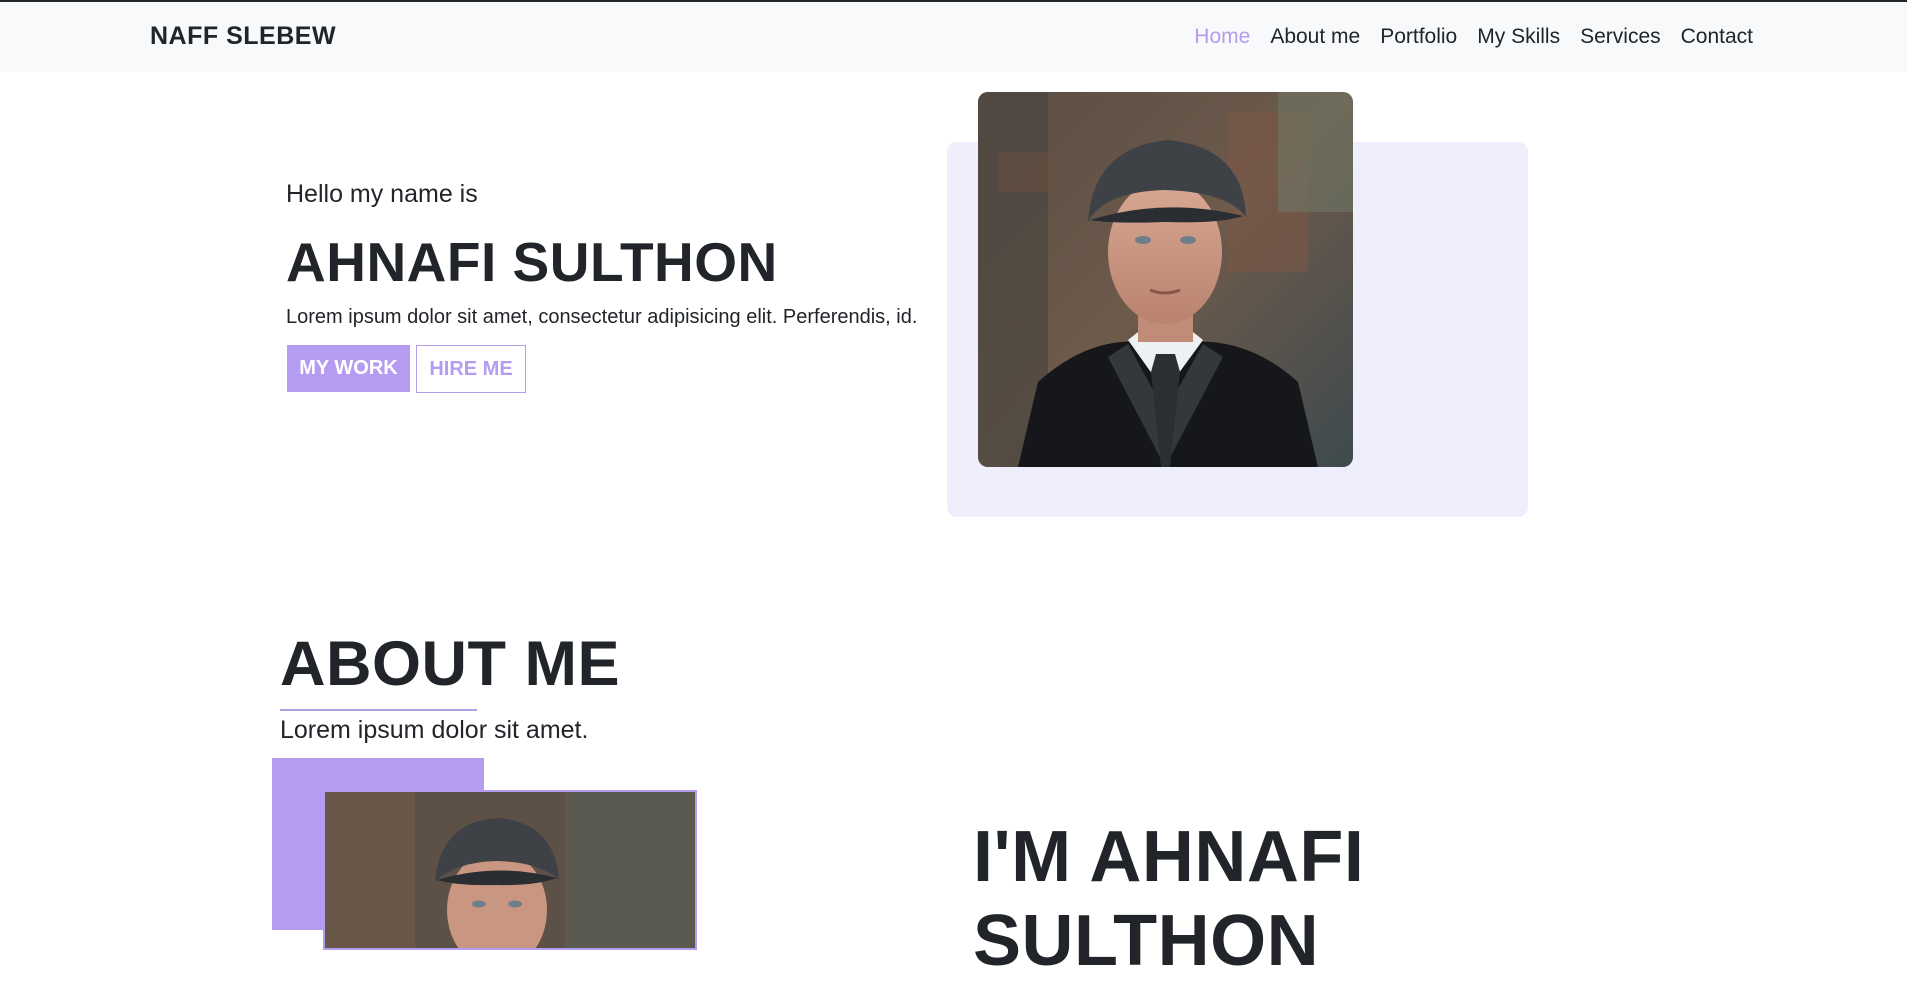 The height and width of the screenshot is (983, 1907). Describe the element at coordinates (378, 710) in the screenshot. I see `about-title-underline` at that location.